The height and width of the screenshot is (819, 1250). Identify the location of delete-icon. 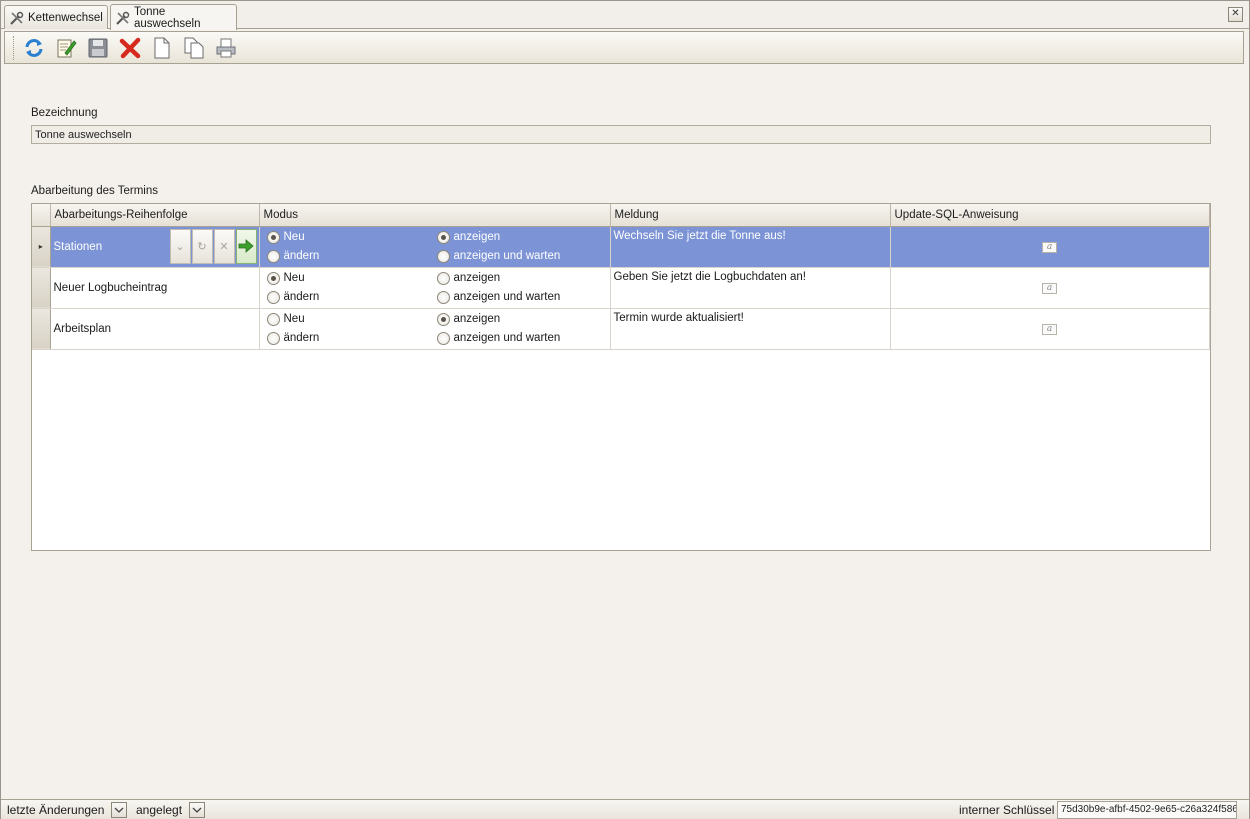
(130, 48).